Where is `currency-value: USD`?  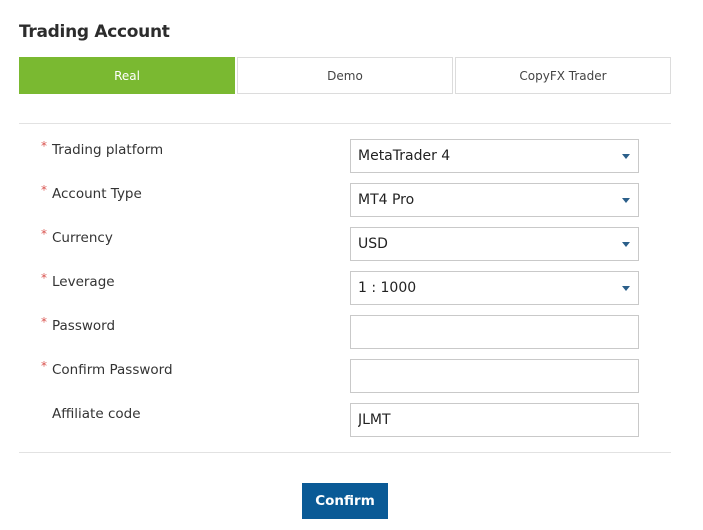
currency-value: USD is located at coordinates (373, 244).